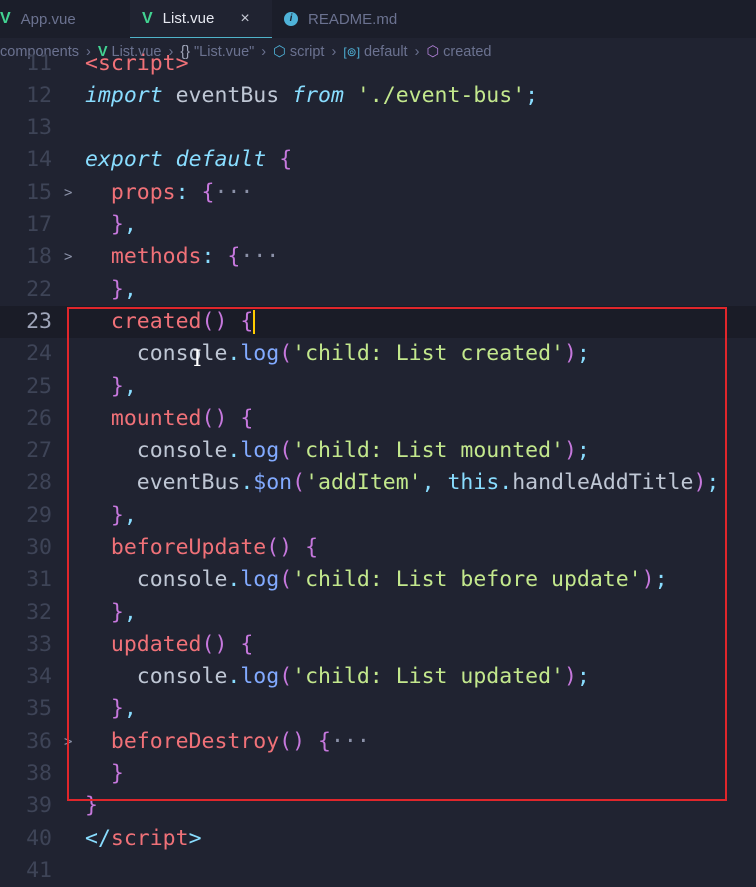 The height and width of the screenshot is (887, 756). Describe the element at coordinates (39, 192) in the screenshot. I see `line-number: 15` at that location.